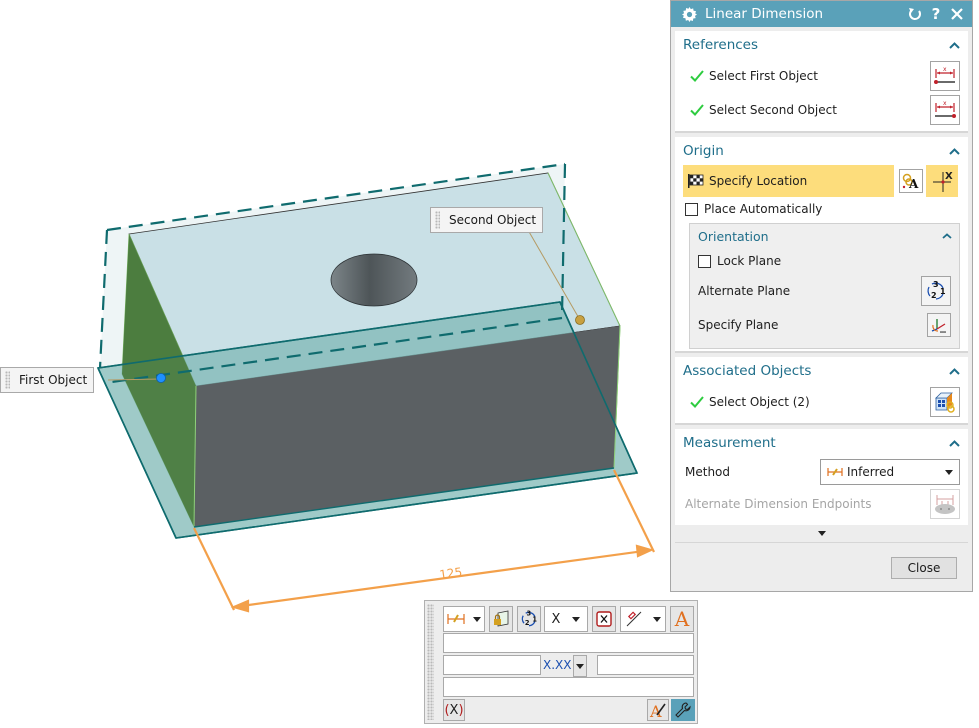 The height and width of the screenshot is (728, 979). I want to click on place-automatically-row: Place Automatically, so click(821, 209).